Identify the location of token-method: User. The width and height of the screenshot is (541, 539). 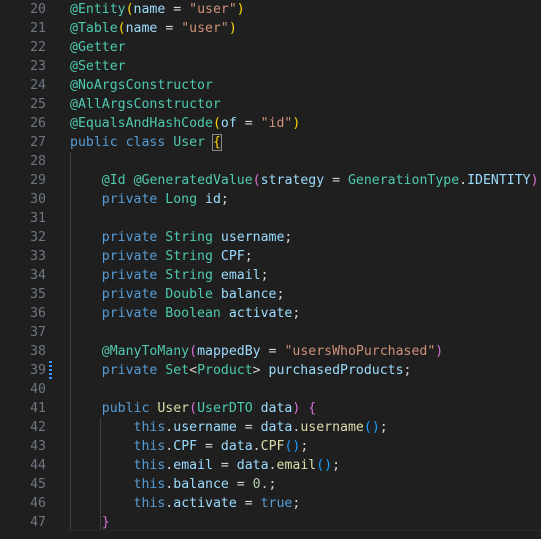
(173, 408).